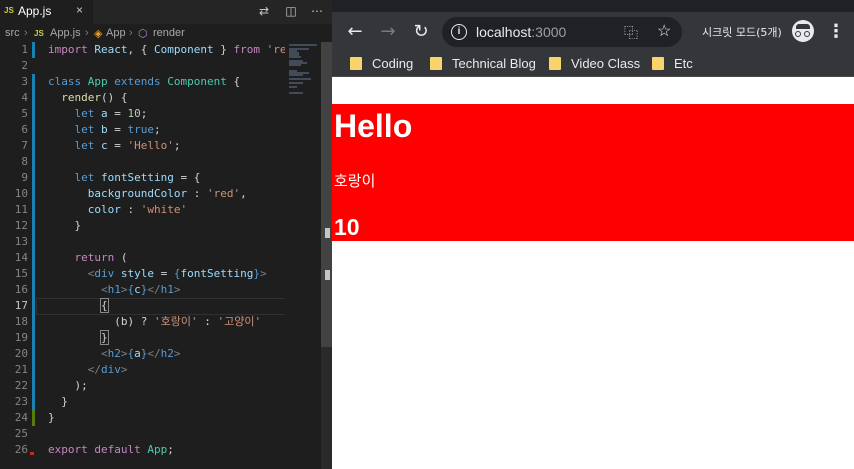 The height and width of the screenshot is (469, 854). I want to click on translate-icon: ⿻, so click(631, 33).